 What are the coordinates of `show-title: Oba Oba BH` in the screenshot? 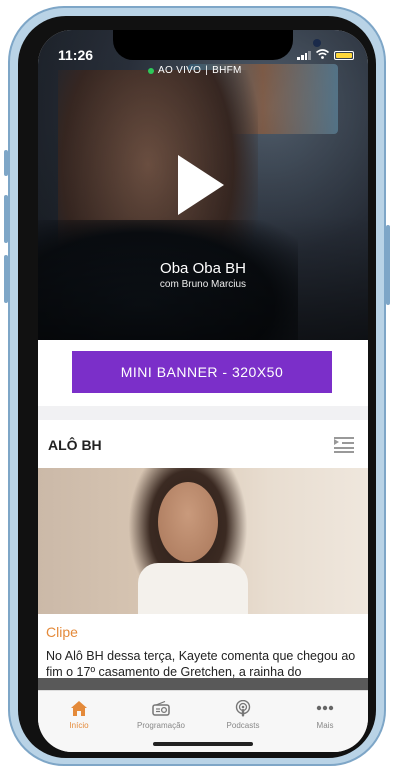 It's located at (203, 268).